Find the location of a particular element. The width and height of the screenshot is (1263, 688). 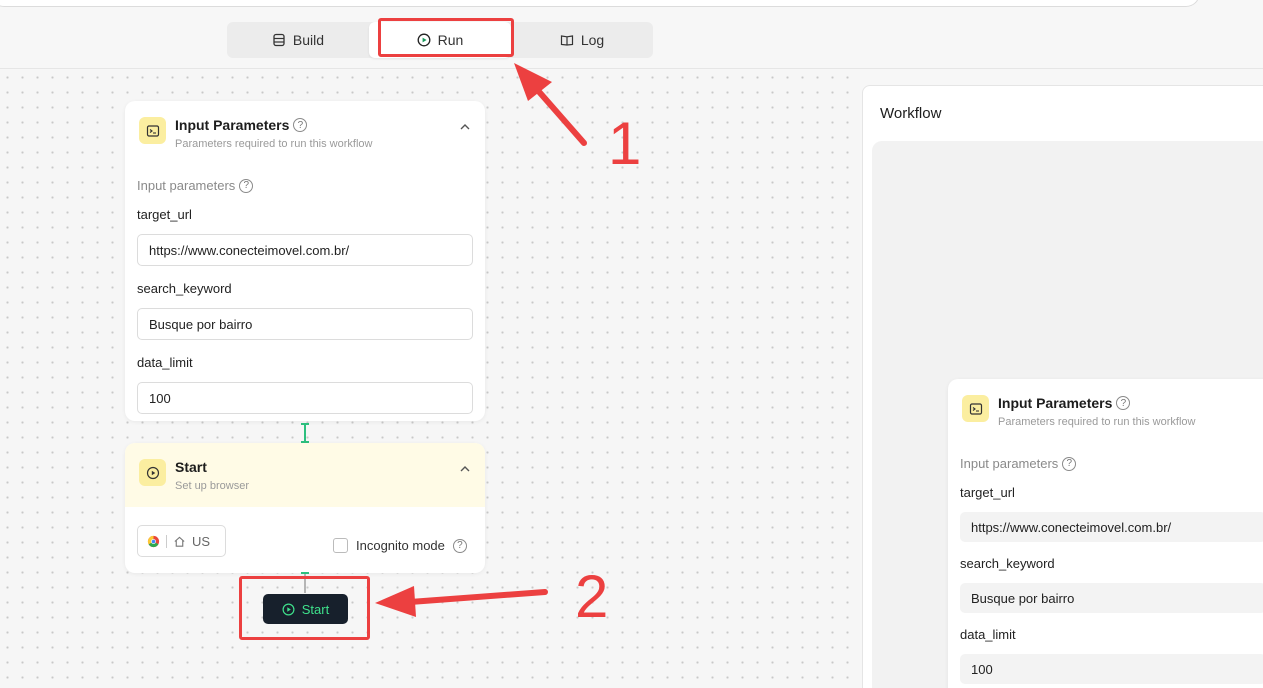

book-icon is located at coordinates (566, 40).